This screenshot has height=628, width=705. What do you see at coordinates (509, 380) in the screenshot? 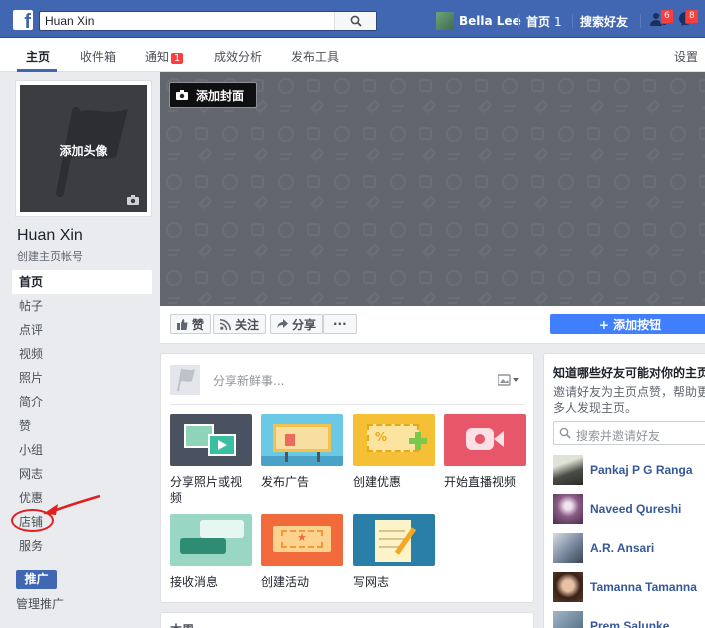
I see `photo-dropdown-icon` at bounding box center [509, 380].